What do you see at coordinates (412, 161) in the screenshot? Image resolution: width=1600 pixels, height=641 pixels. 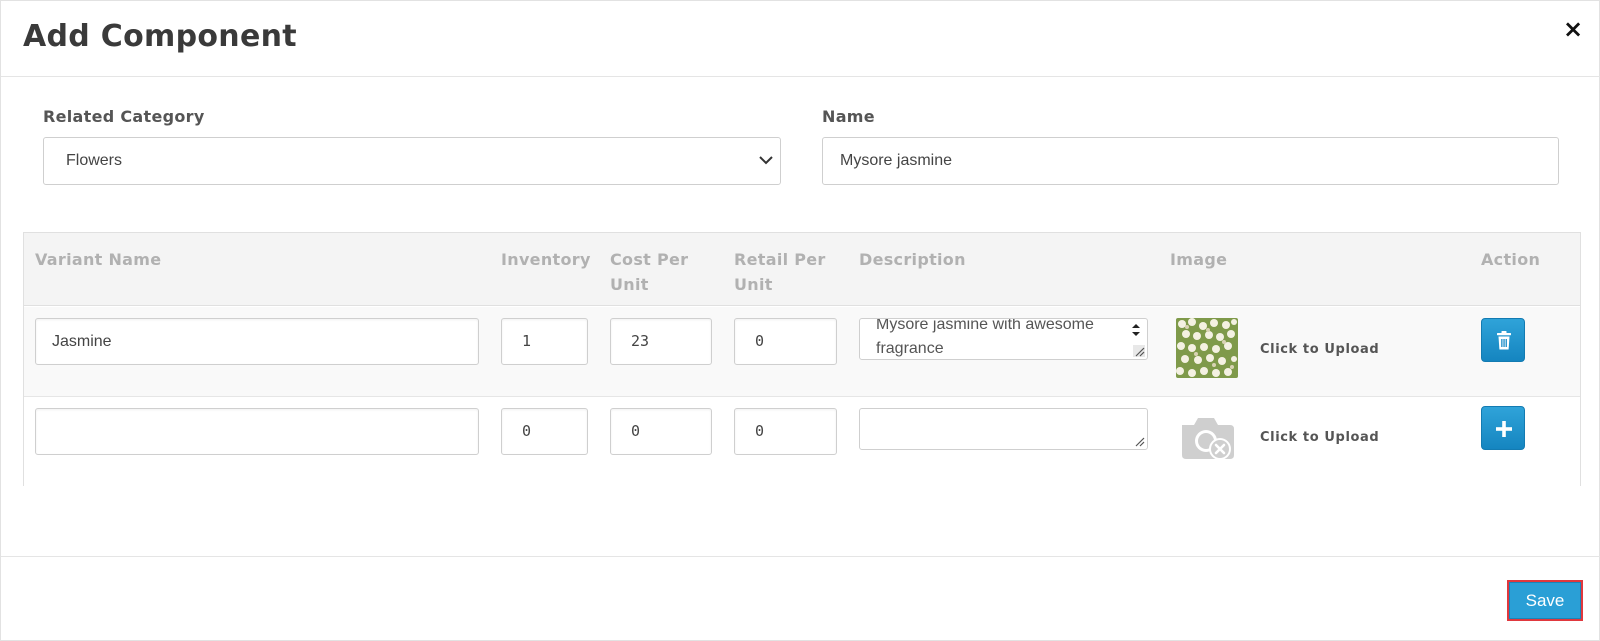 I see `category-select: Flowers` at bounding box center [412, 161].